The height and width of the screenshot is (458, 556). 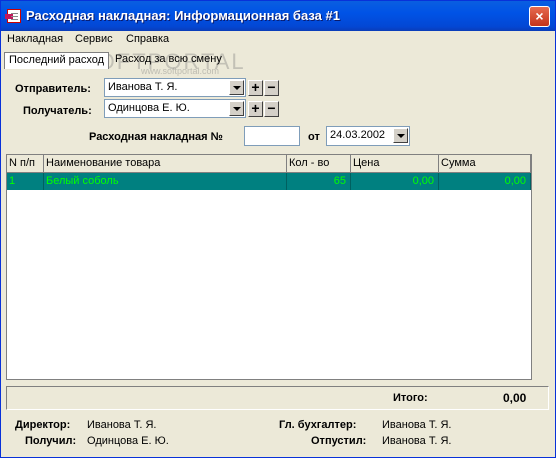 What do you see at coordinates (122, 425) in the screenshot?
I see `director-value: Иванова Т. Я.` at bounding box center [122, 425].